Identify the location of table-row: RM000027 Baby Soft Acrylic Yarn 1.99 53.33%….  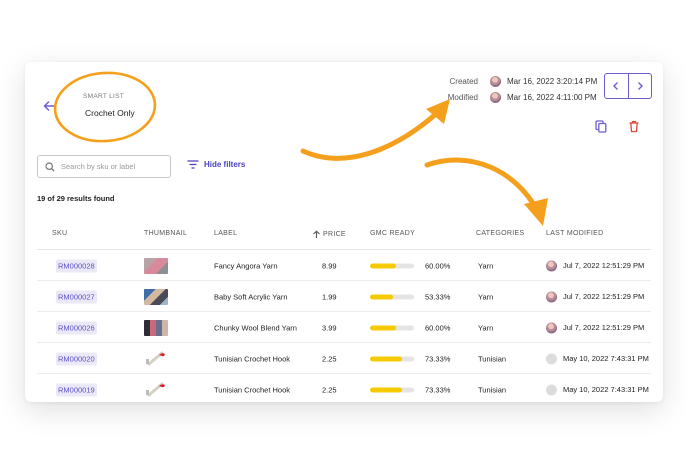
(344, 296).